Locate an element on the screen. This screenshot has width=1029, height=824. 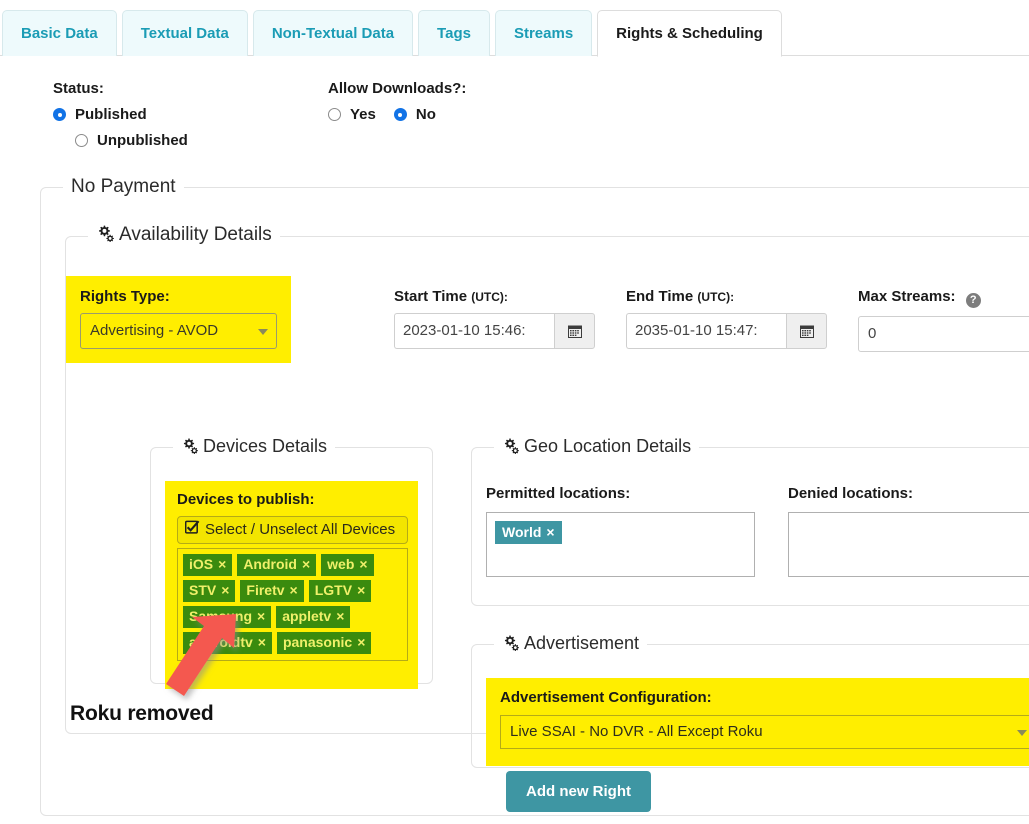
status-option-published: Published is located at coordinates (120, 114).